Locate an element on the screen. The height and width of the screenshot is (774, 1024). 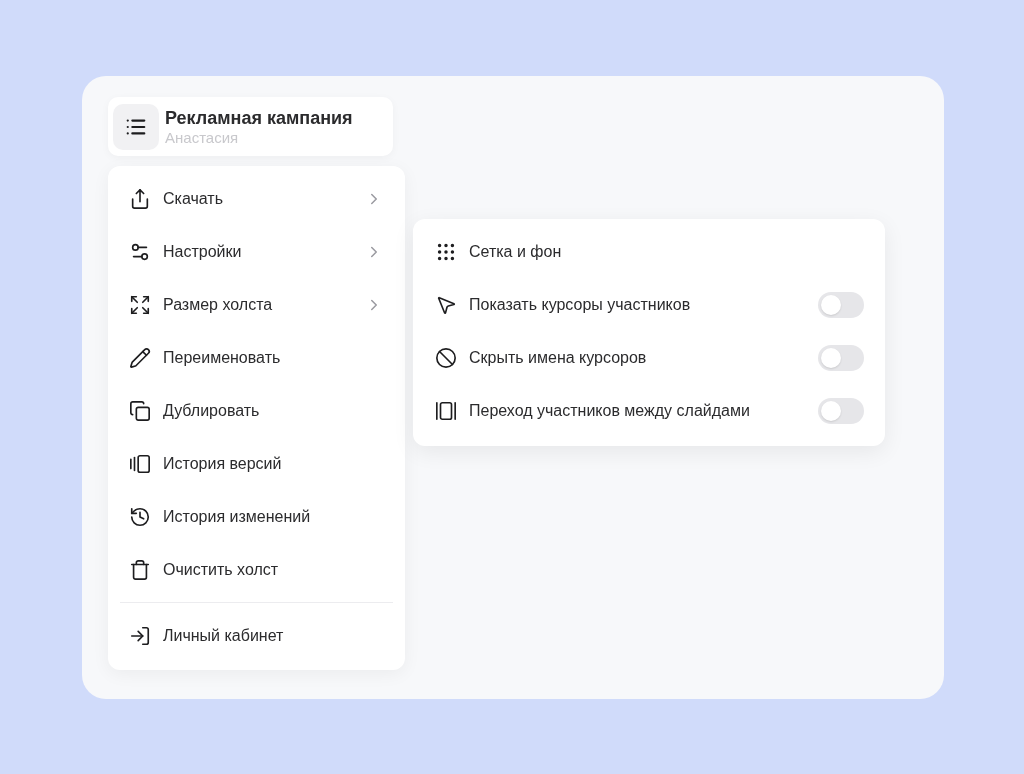
menu-item: Настройки is located at coordinates (256, 251).